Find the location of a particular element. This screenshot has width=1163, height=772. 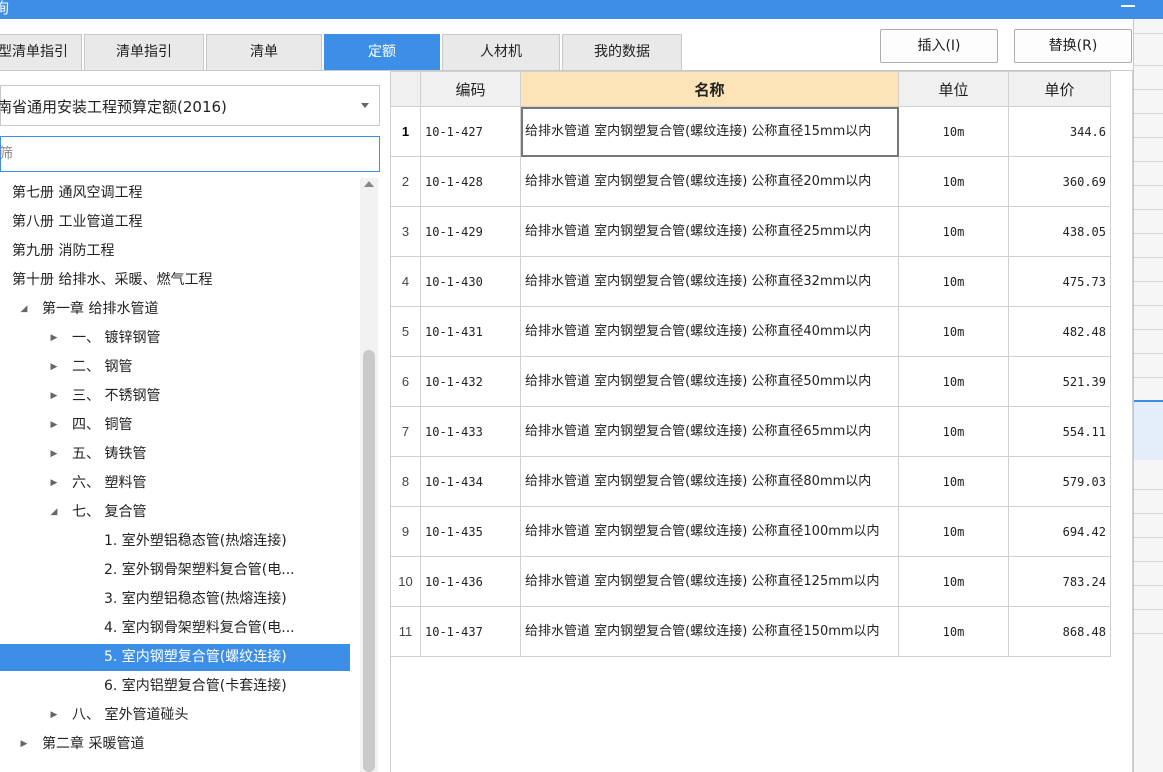

tab-bill: 清单 is located at coordinates (264, 52).